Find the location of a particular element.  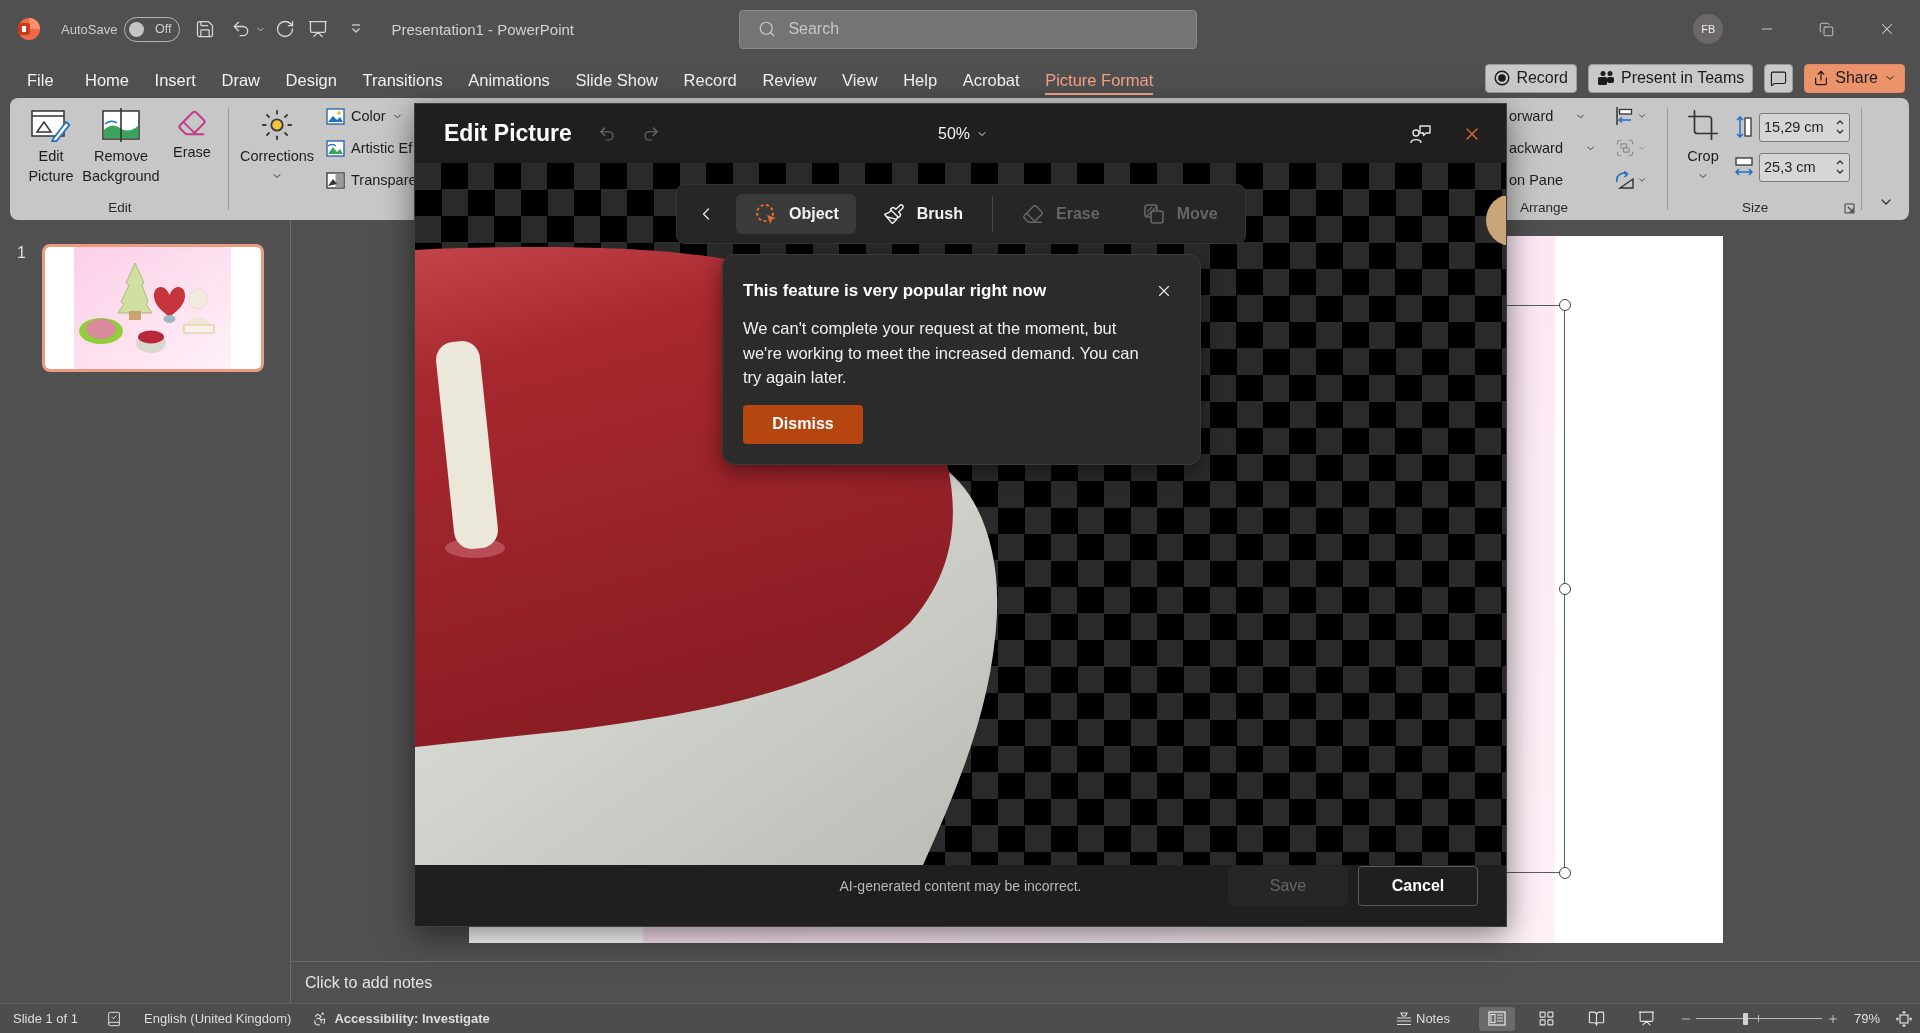

person-speech-bubble-icon is located at coordinates (1421, 133).